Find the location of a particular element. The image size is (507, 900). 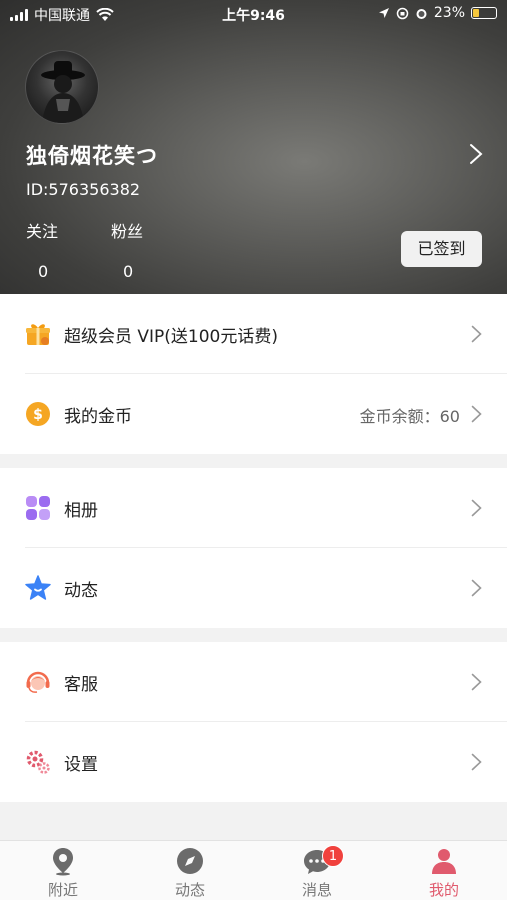

person-icon is located at coordinates (444, 861).